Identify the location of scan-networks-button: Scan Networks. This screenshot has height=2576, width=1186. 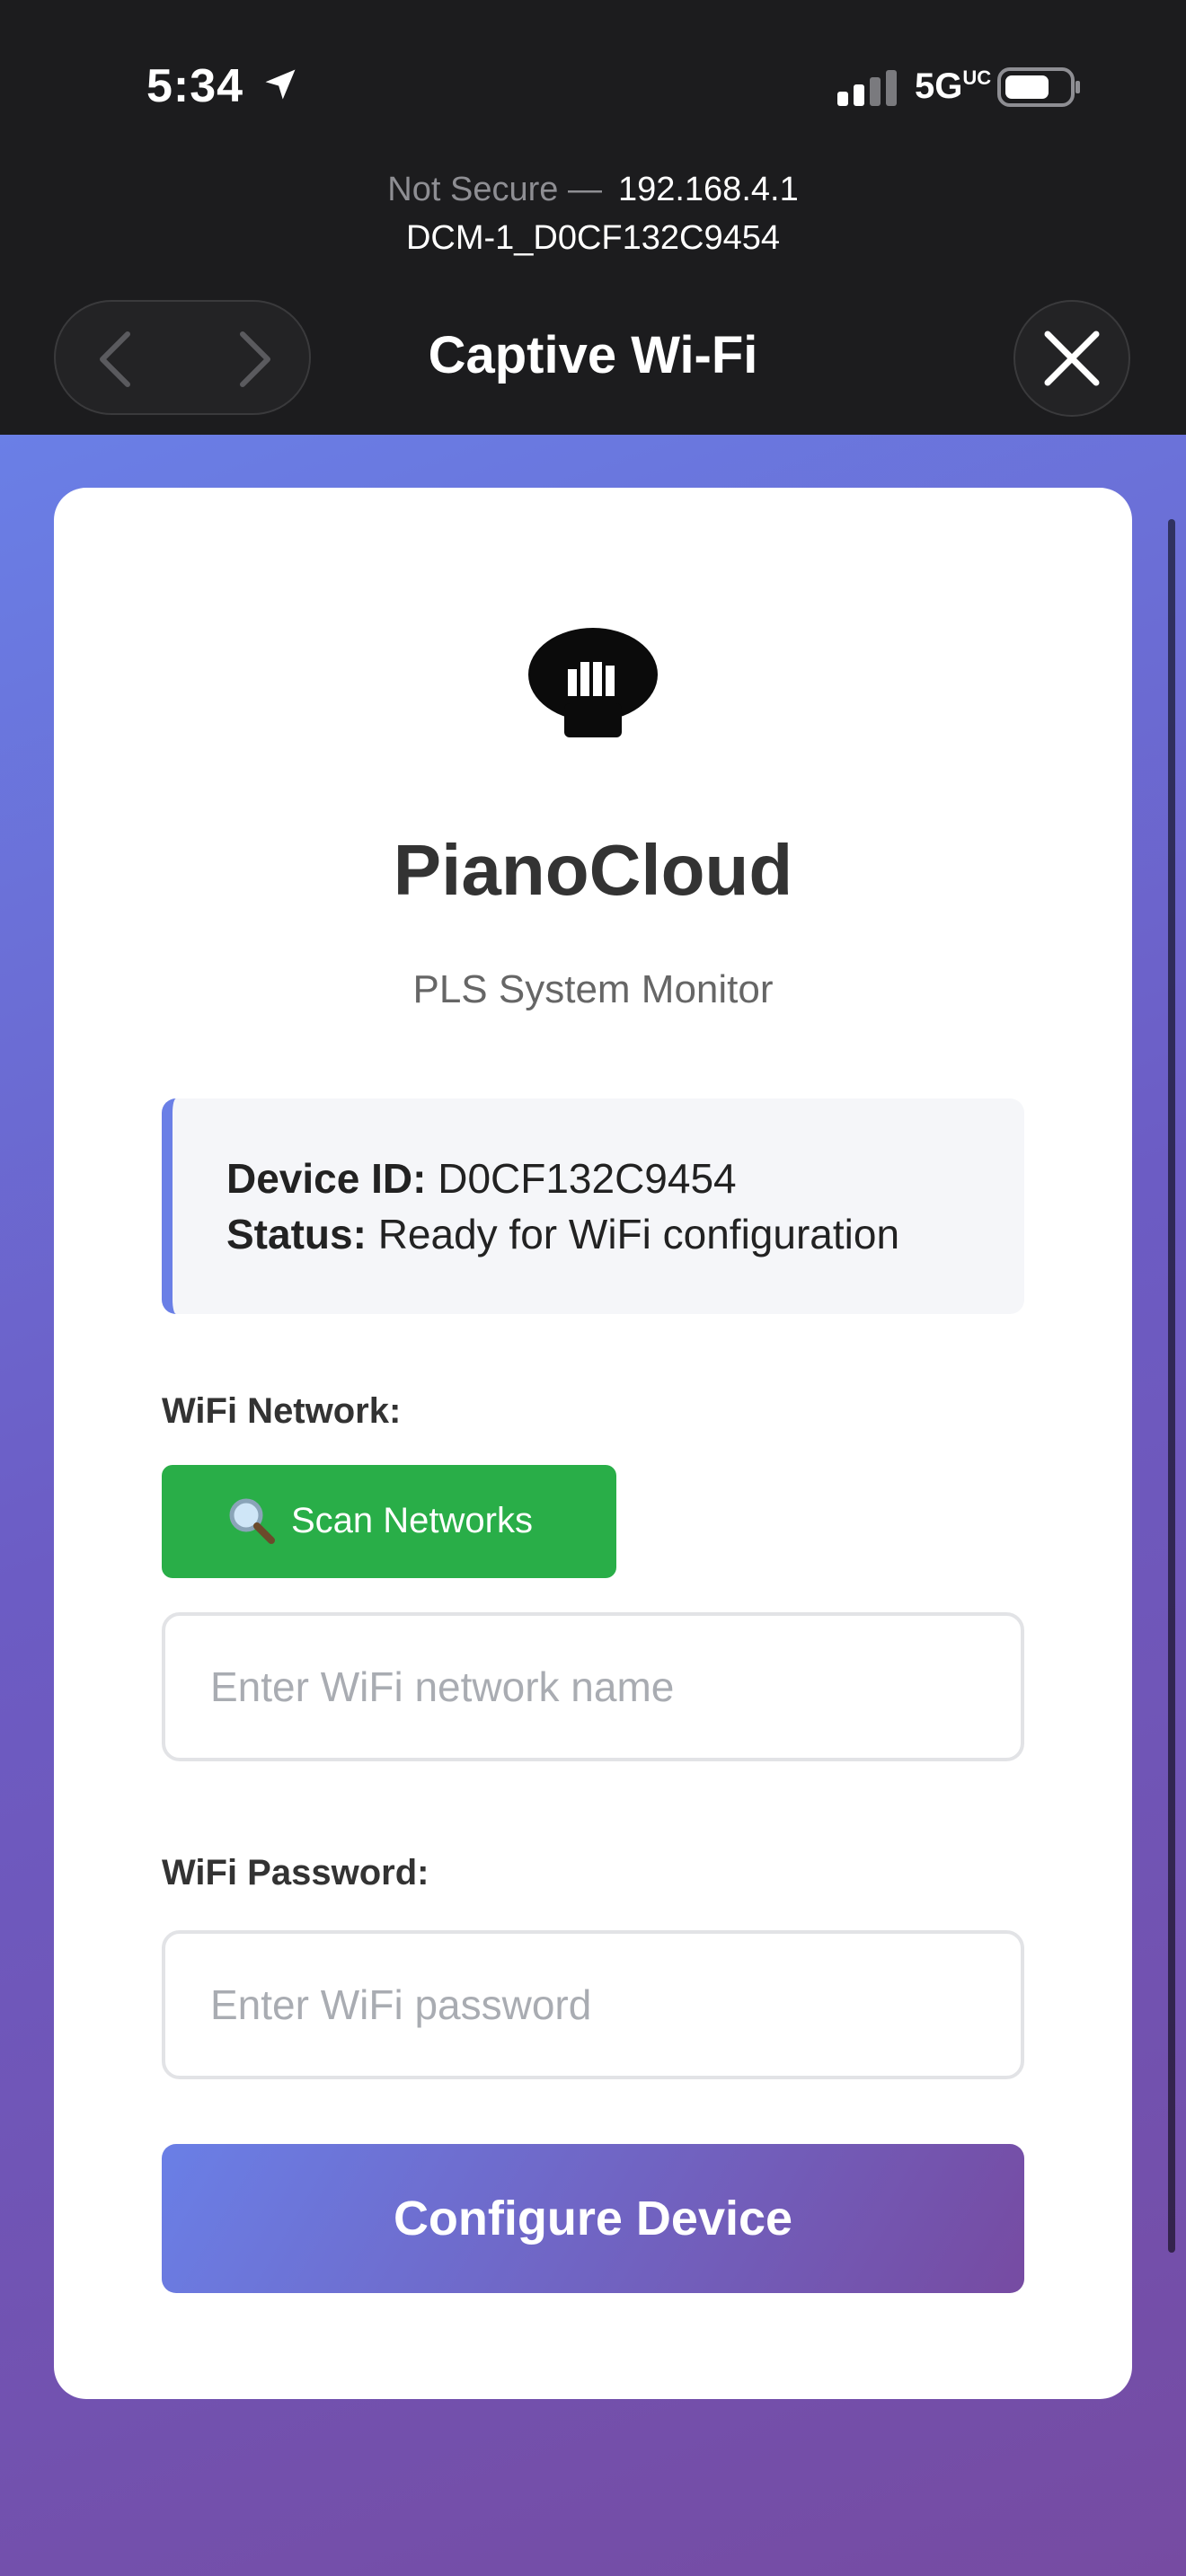
(389, 1521).